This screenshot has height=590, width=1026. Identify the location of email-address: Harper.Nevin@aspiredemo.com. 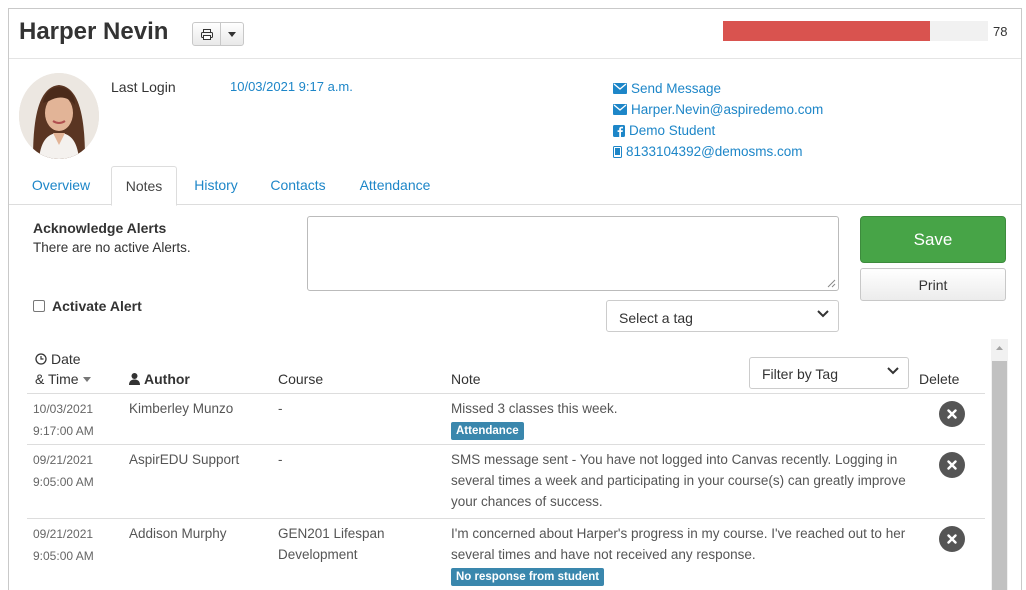
(727, 109).